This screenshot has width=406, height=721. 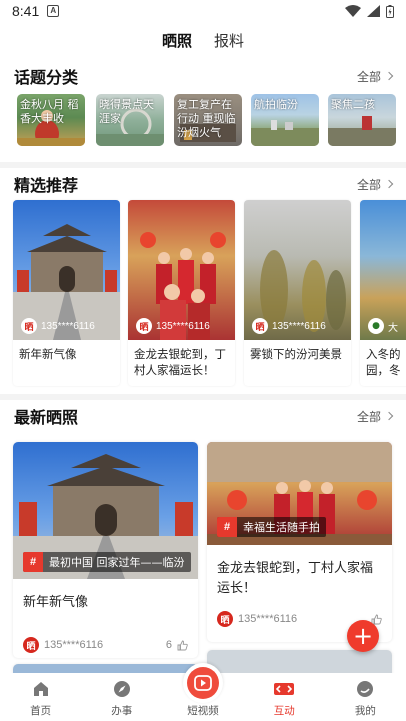 What do you see at coordinates (383, 293) in the screenshot?
I see `pick-card: ● 大 入冬的园，冬` at bounding box center [383, 293].